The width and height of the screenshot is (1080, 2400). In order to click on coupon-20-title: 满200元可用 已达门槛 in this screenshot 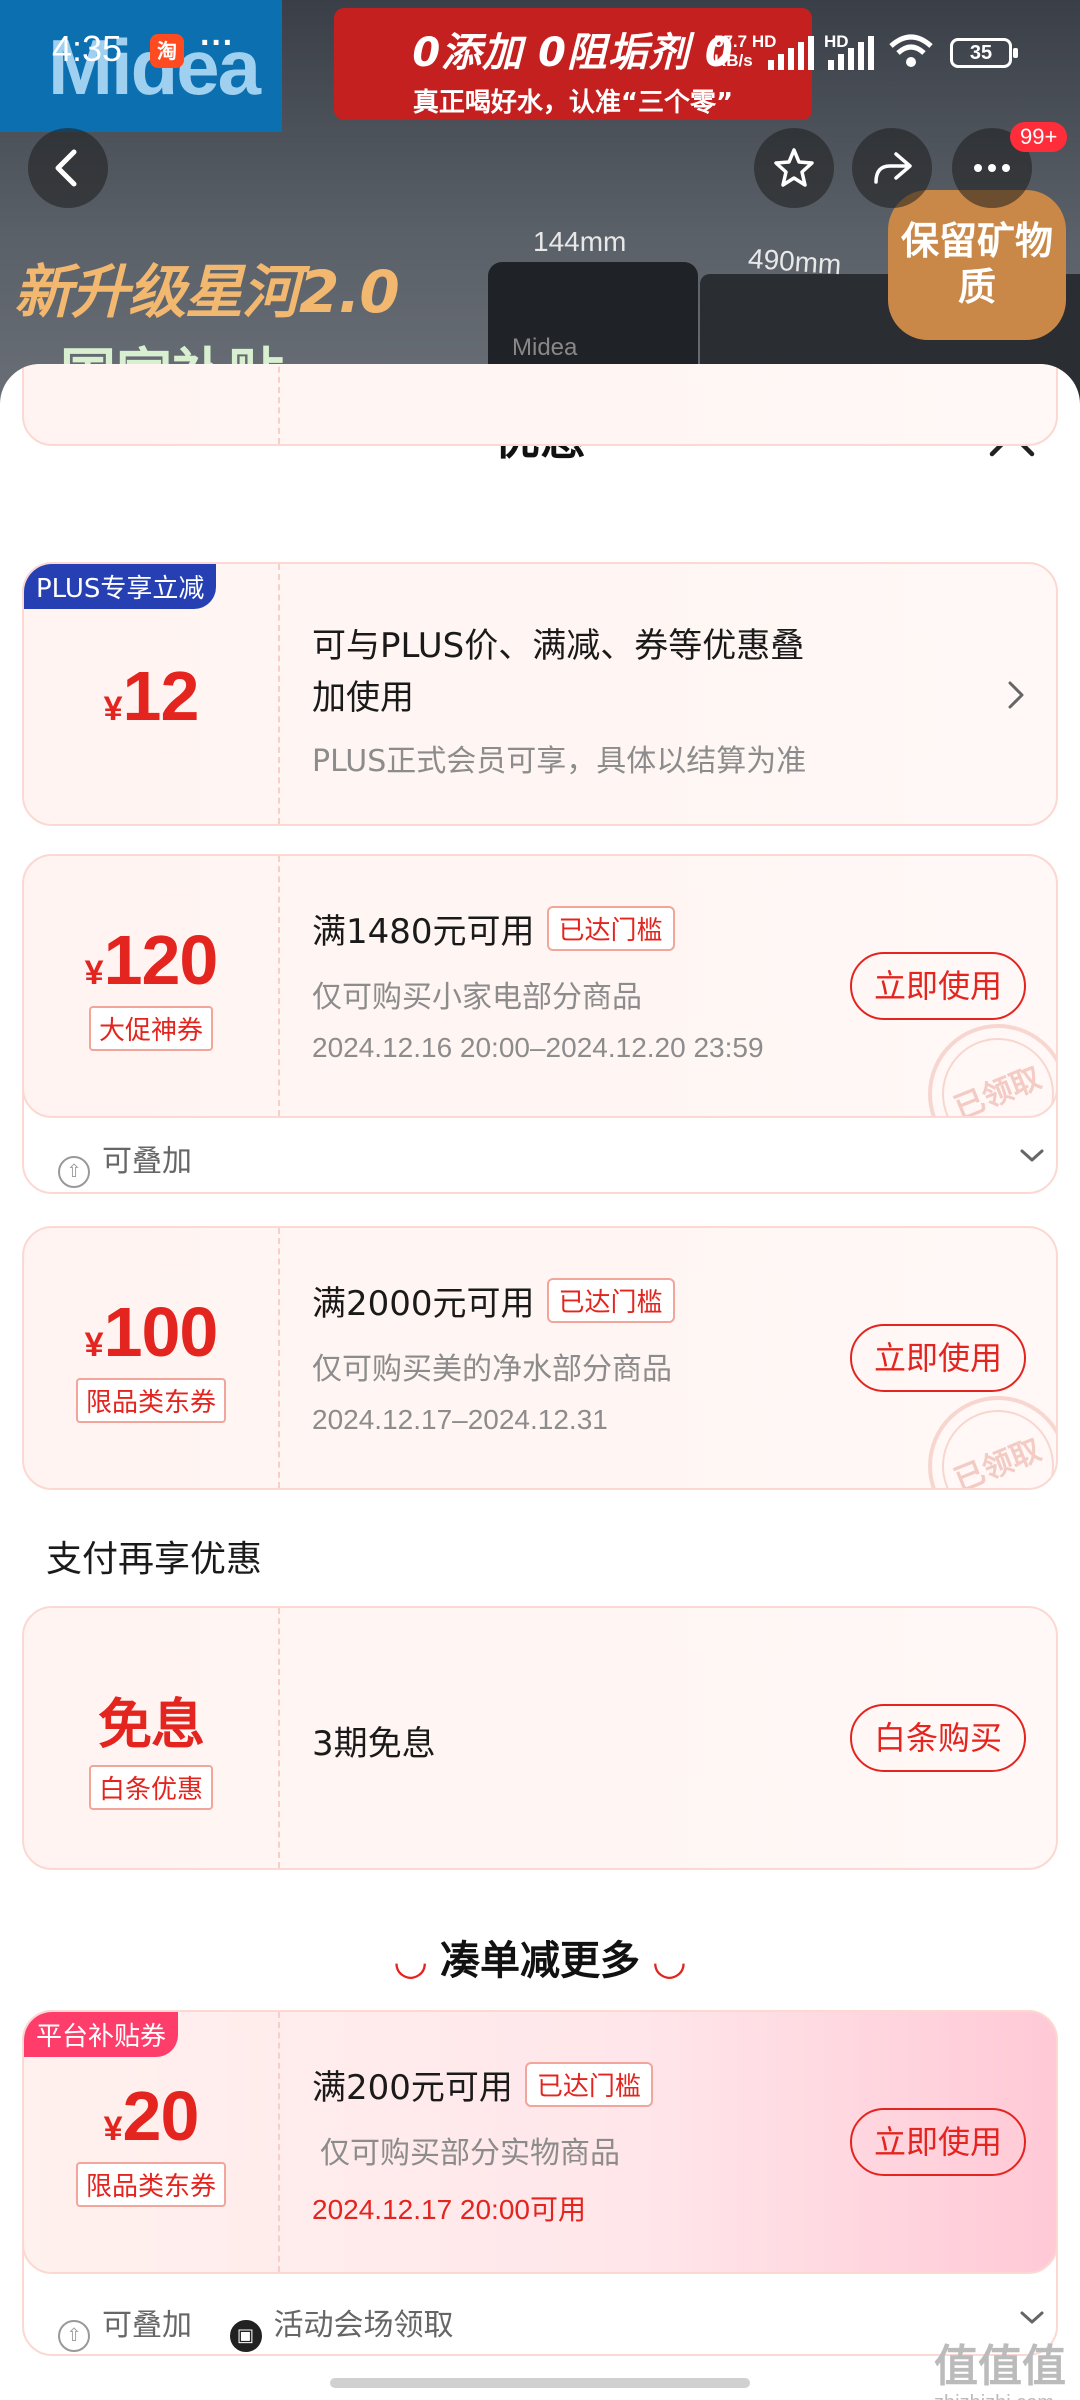, I will do `click(482, 2084)`.